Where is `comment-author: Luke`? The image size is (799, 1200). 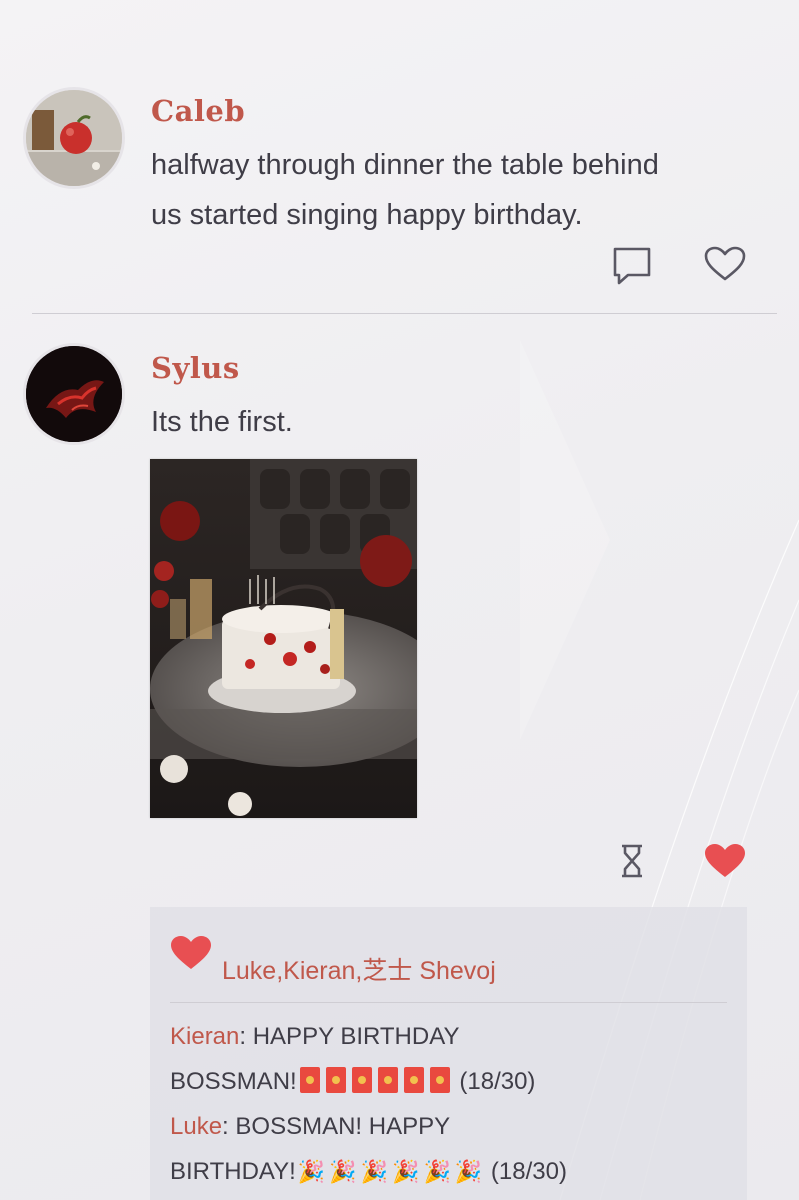 comment-author: Luke is located at coordinates (196, 1126).